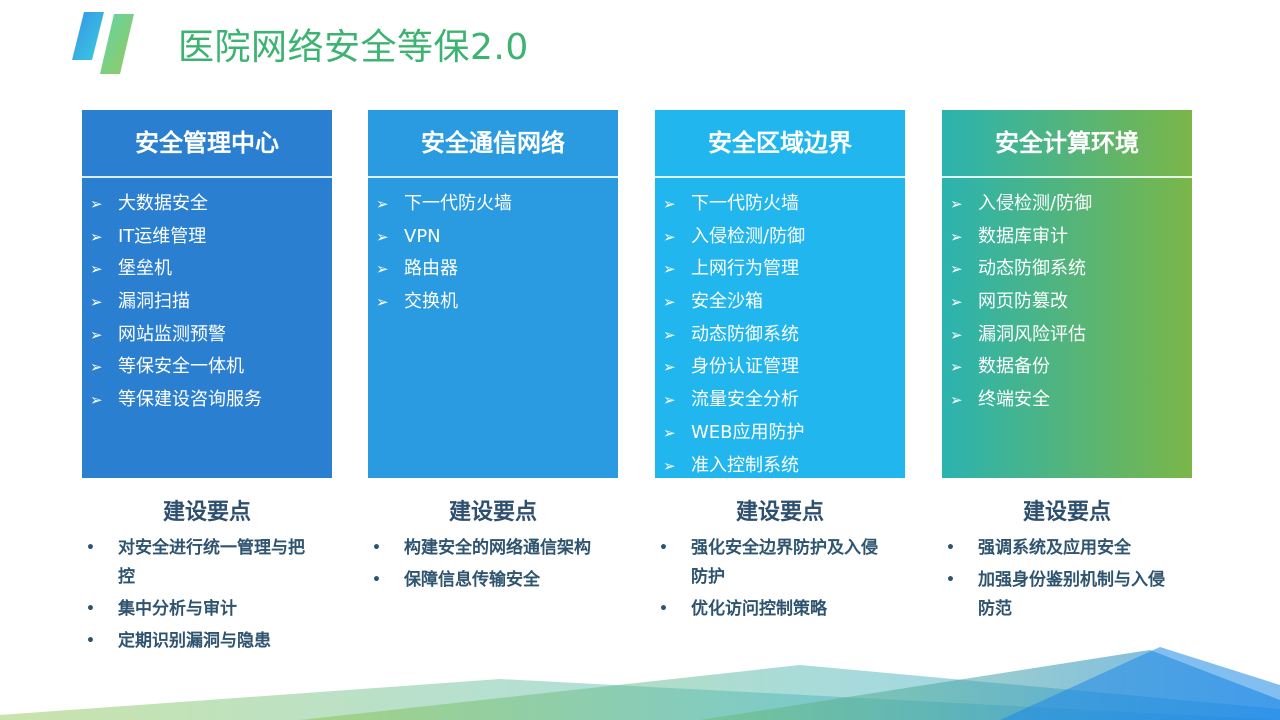  I want to click on list-item: ➢ 等保建设咨询服务, so click(211, 400).